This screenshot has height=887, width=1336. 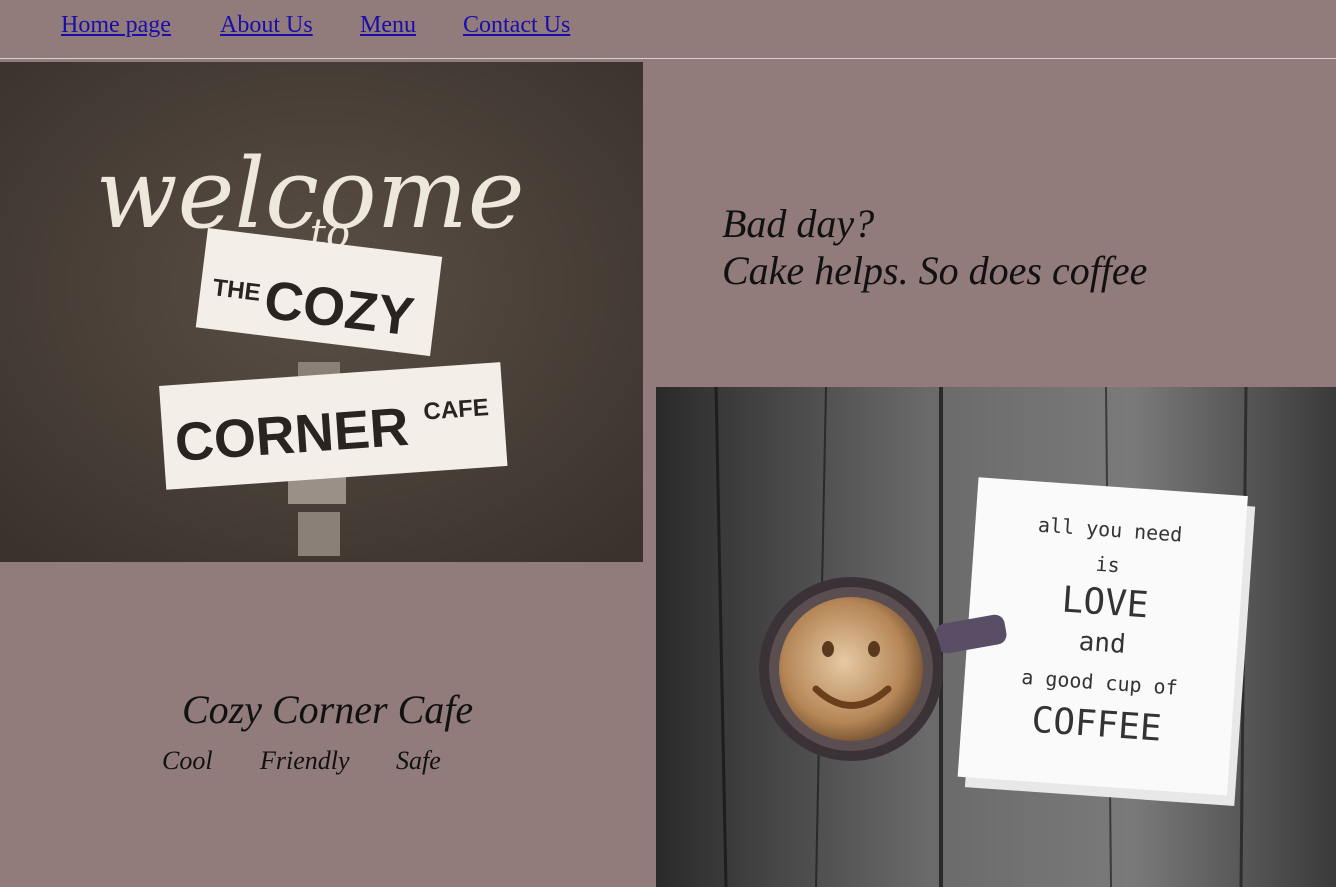 I want to click on trait-friendly: Friendly, so click(x=305, y=760).